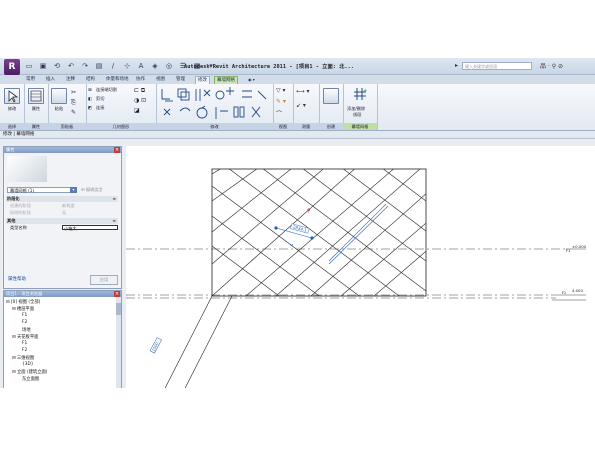 This screenshot has height=450, width=595. What do you see at coordinates (70, 80) in the screenshot?
I see `tab-annotate: 注释` at bounding box center [70, 80].